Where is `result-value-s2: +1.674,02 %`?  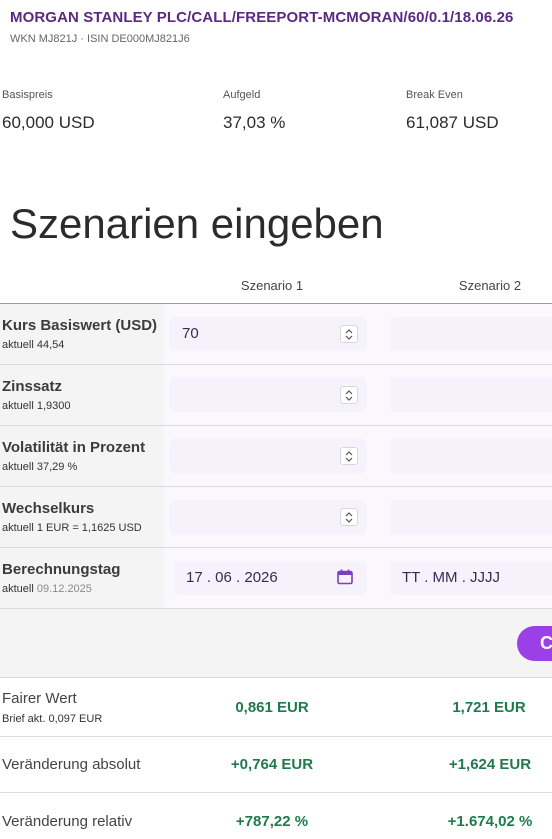 result-value-s2: +1.674,02 % is located at coordinates (490, 821).